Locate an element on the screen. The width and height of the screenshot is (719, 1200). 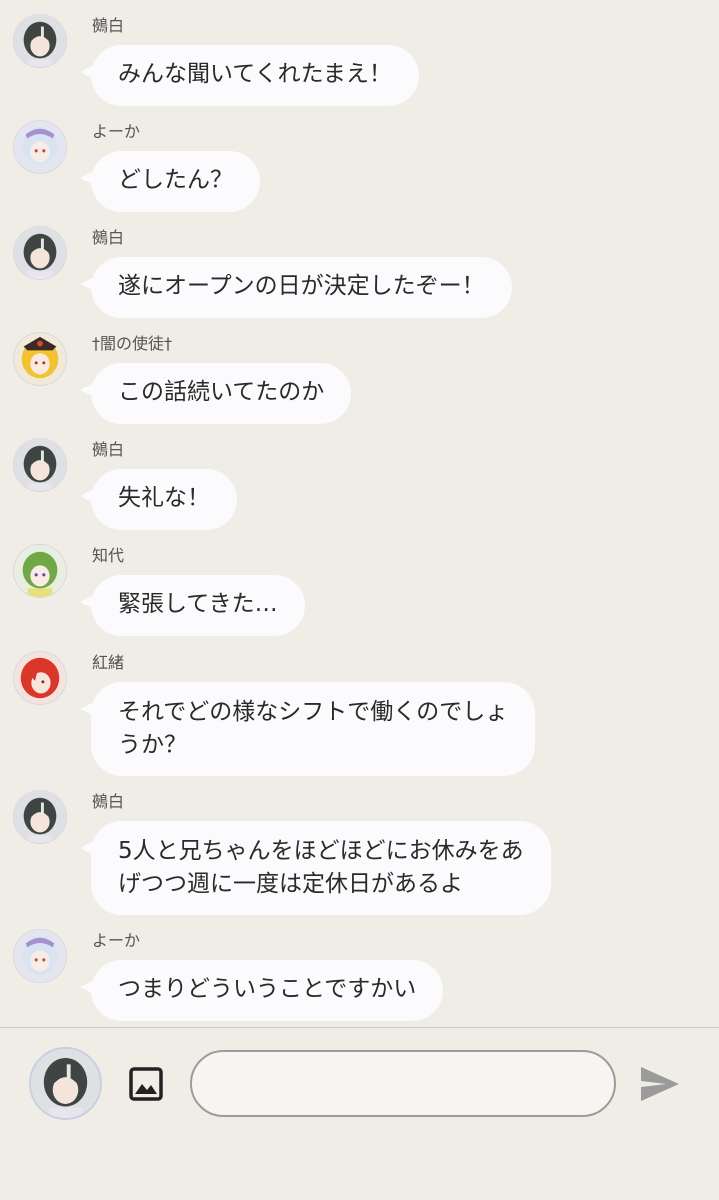
message-bubble: どしたん？ is located at coordinates (170, 181).